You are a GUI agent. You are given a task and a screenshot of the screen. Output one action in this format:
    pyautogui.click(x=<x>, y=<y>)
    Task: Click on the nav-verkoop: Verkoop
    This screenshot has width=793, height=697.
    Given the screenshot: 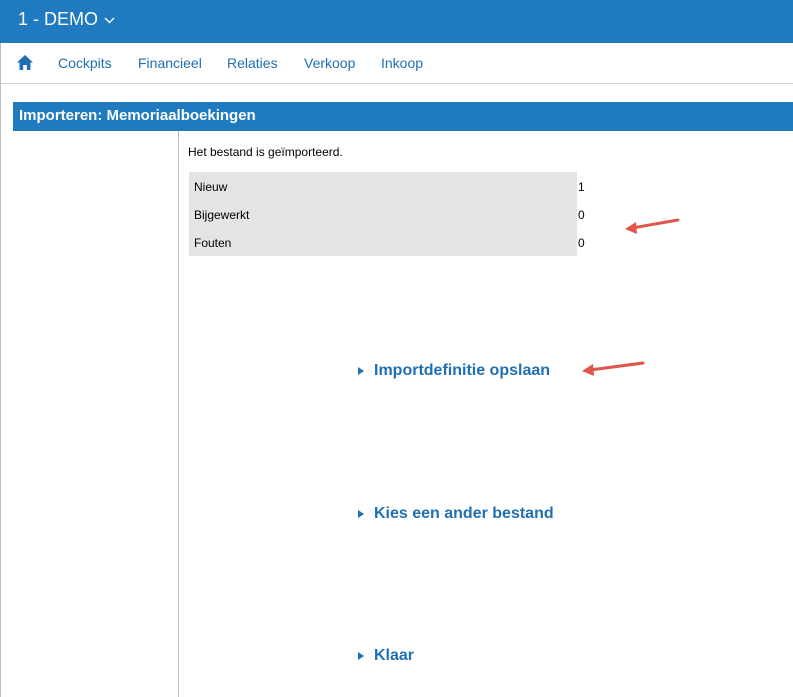 What is the action you would take?
    pyautogui.click(x=329, y=63)
    